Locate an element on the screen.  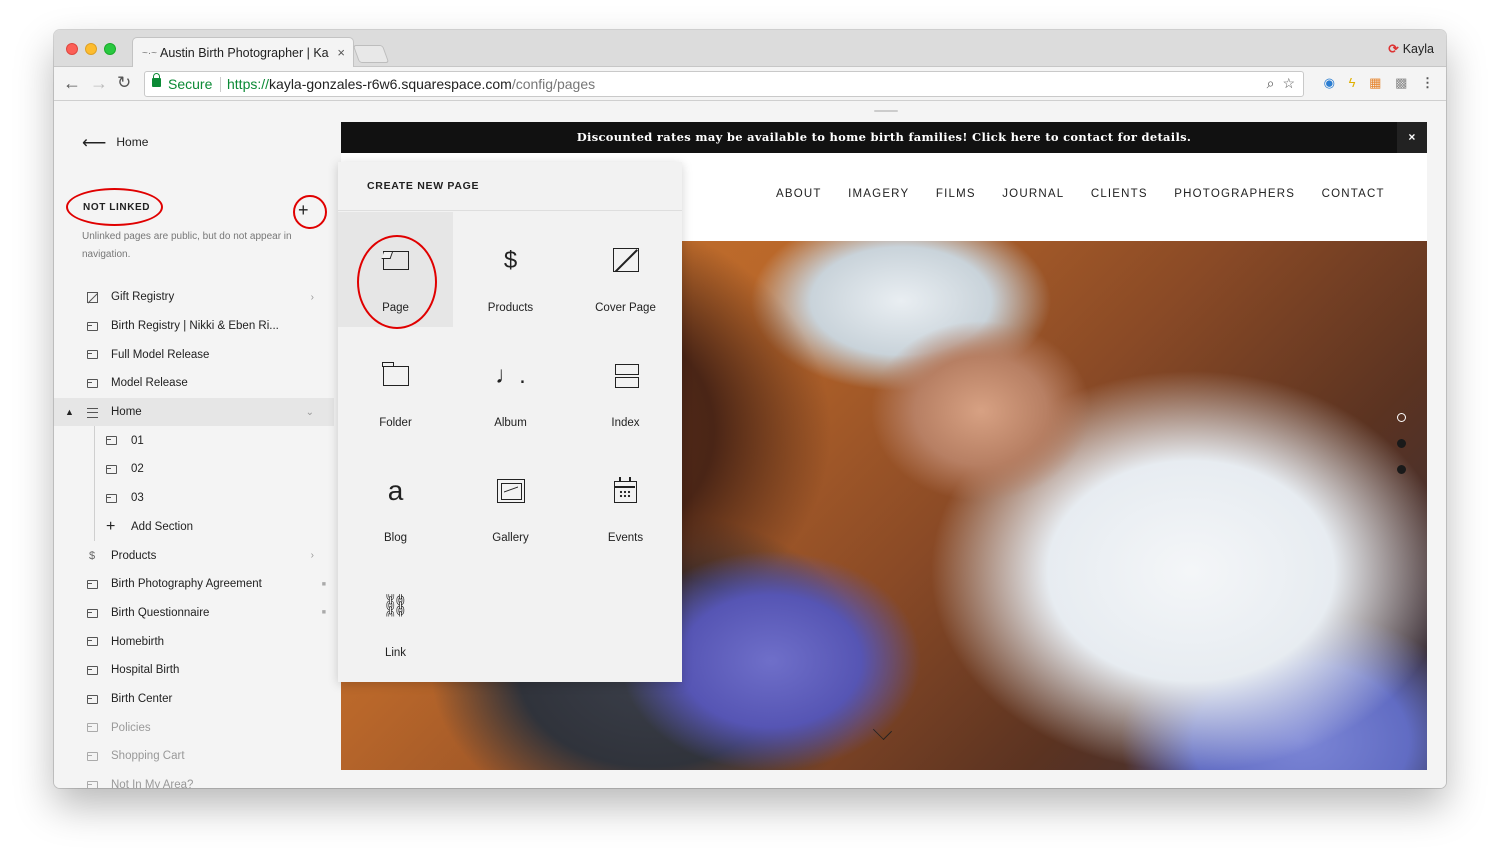
new-tab-button is located at coordinates (371, 54).